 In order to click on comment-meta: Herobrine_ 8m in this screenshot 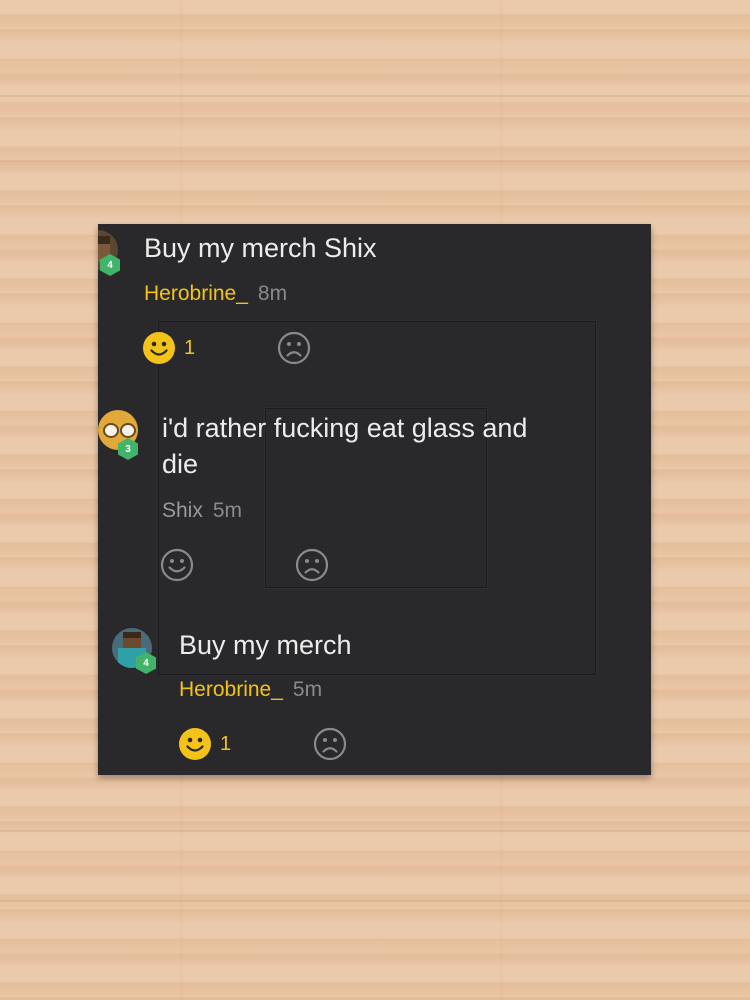, I will do `click(215, 294)`.